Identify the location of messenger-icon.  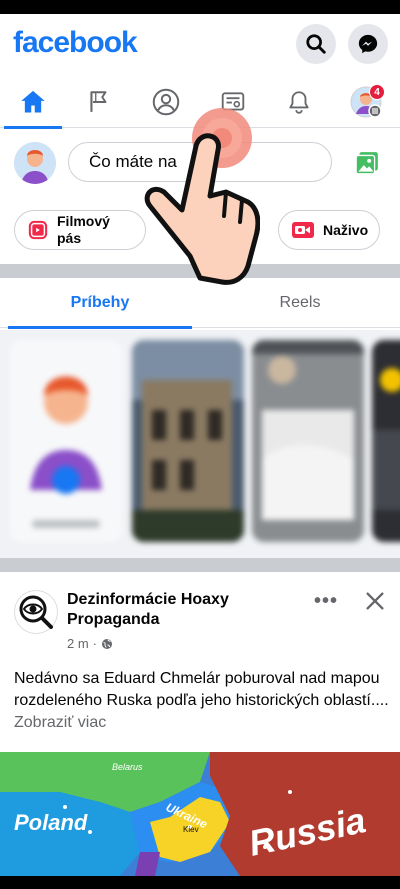
(368, 44).